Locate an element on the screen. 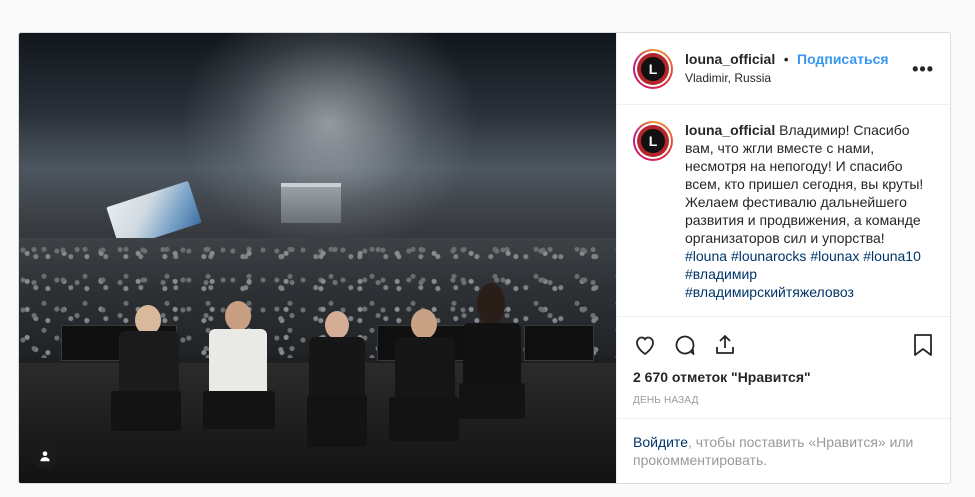 This screenshot has height=497, width=975. avatar: L is located at coordinates (653, 68).